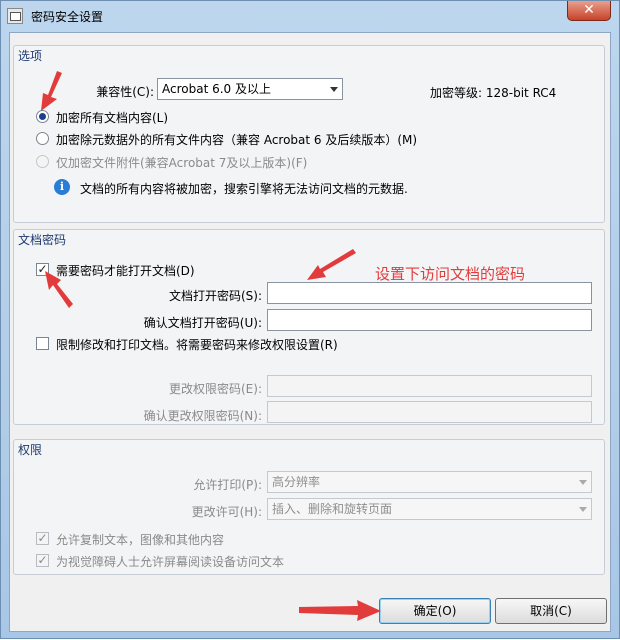 This screenshot has height=640, width=620. What do you see at coordinates (236, 139) in the screenshot?
I see `radio-encrypt-except-metadata-label: 加密除元数据外的所有文件内容（兼容 Acrobat 6 及后续版本）(M)` at bounding box center [236, 139].